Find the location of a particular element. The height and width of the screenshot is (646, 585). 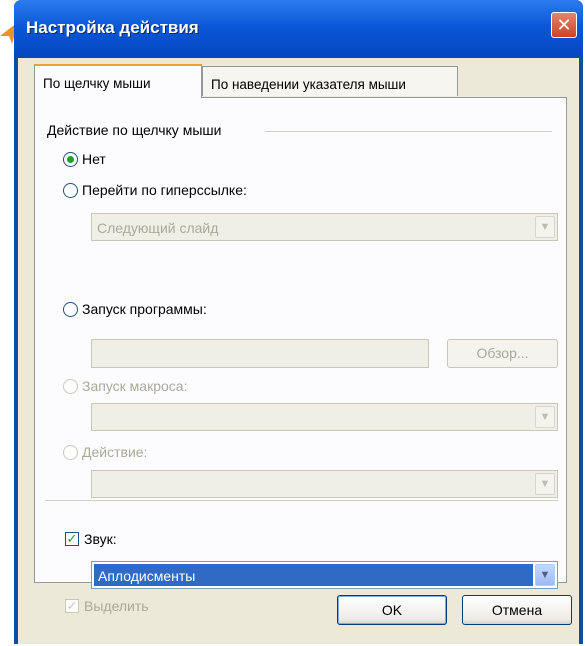

radio-run-macro-label: Запуск макроса: is located at coordinates (135, 386).